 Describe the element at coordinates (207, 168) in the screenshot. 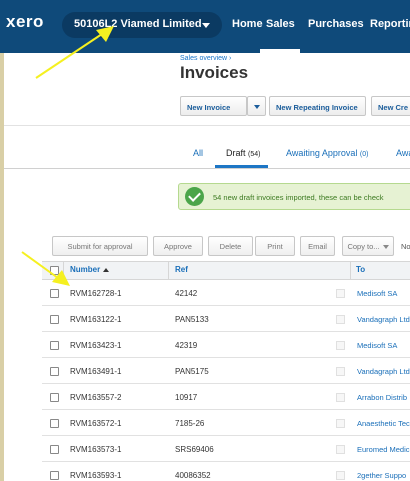

I see `tabs-divider` at that location.